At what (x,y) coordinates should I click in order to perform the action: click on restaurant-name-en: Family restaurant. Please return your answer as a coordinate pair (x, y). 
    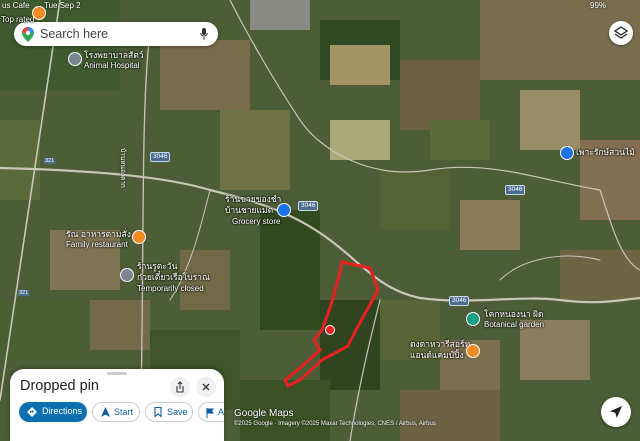
    Looking at the image, I should click on (97, 244).